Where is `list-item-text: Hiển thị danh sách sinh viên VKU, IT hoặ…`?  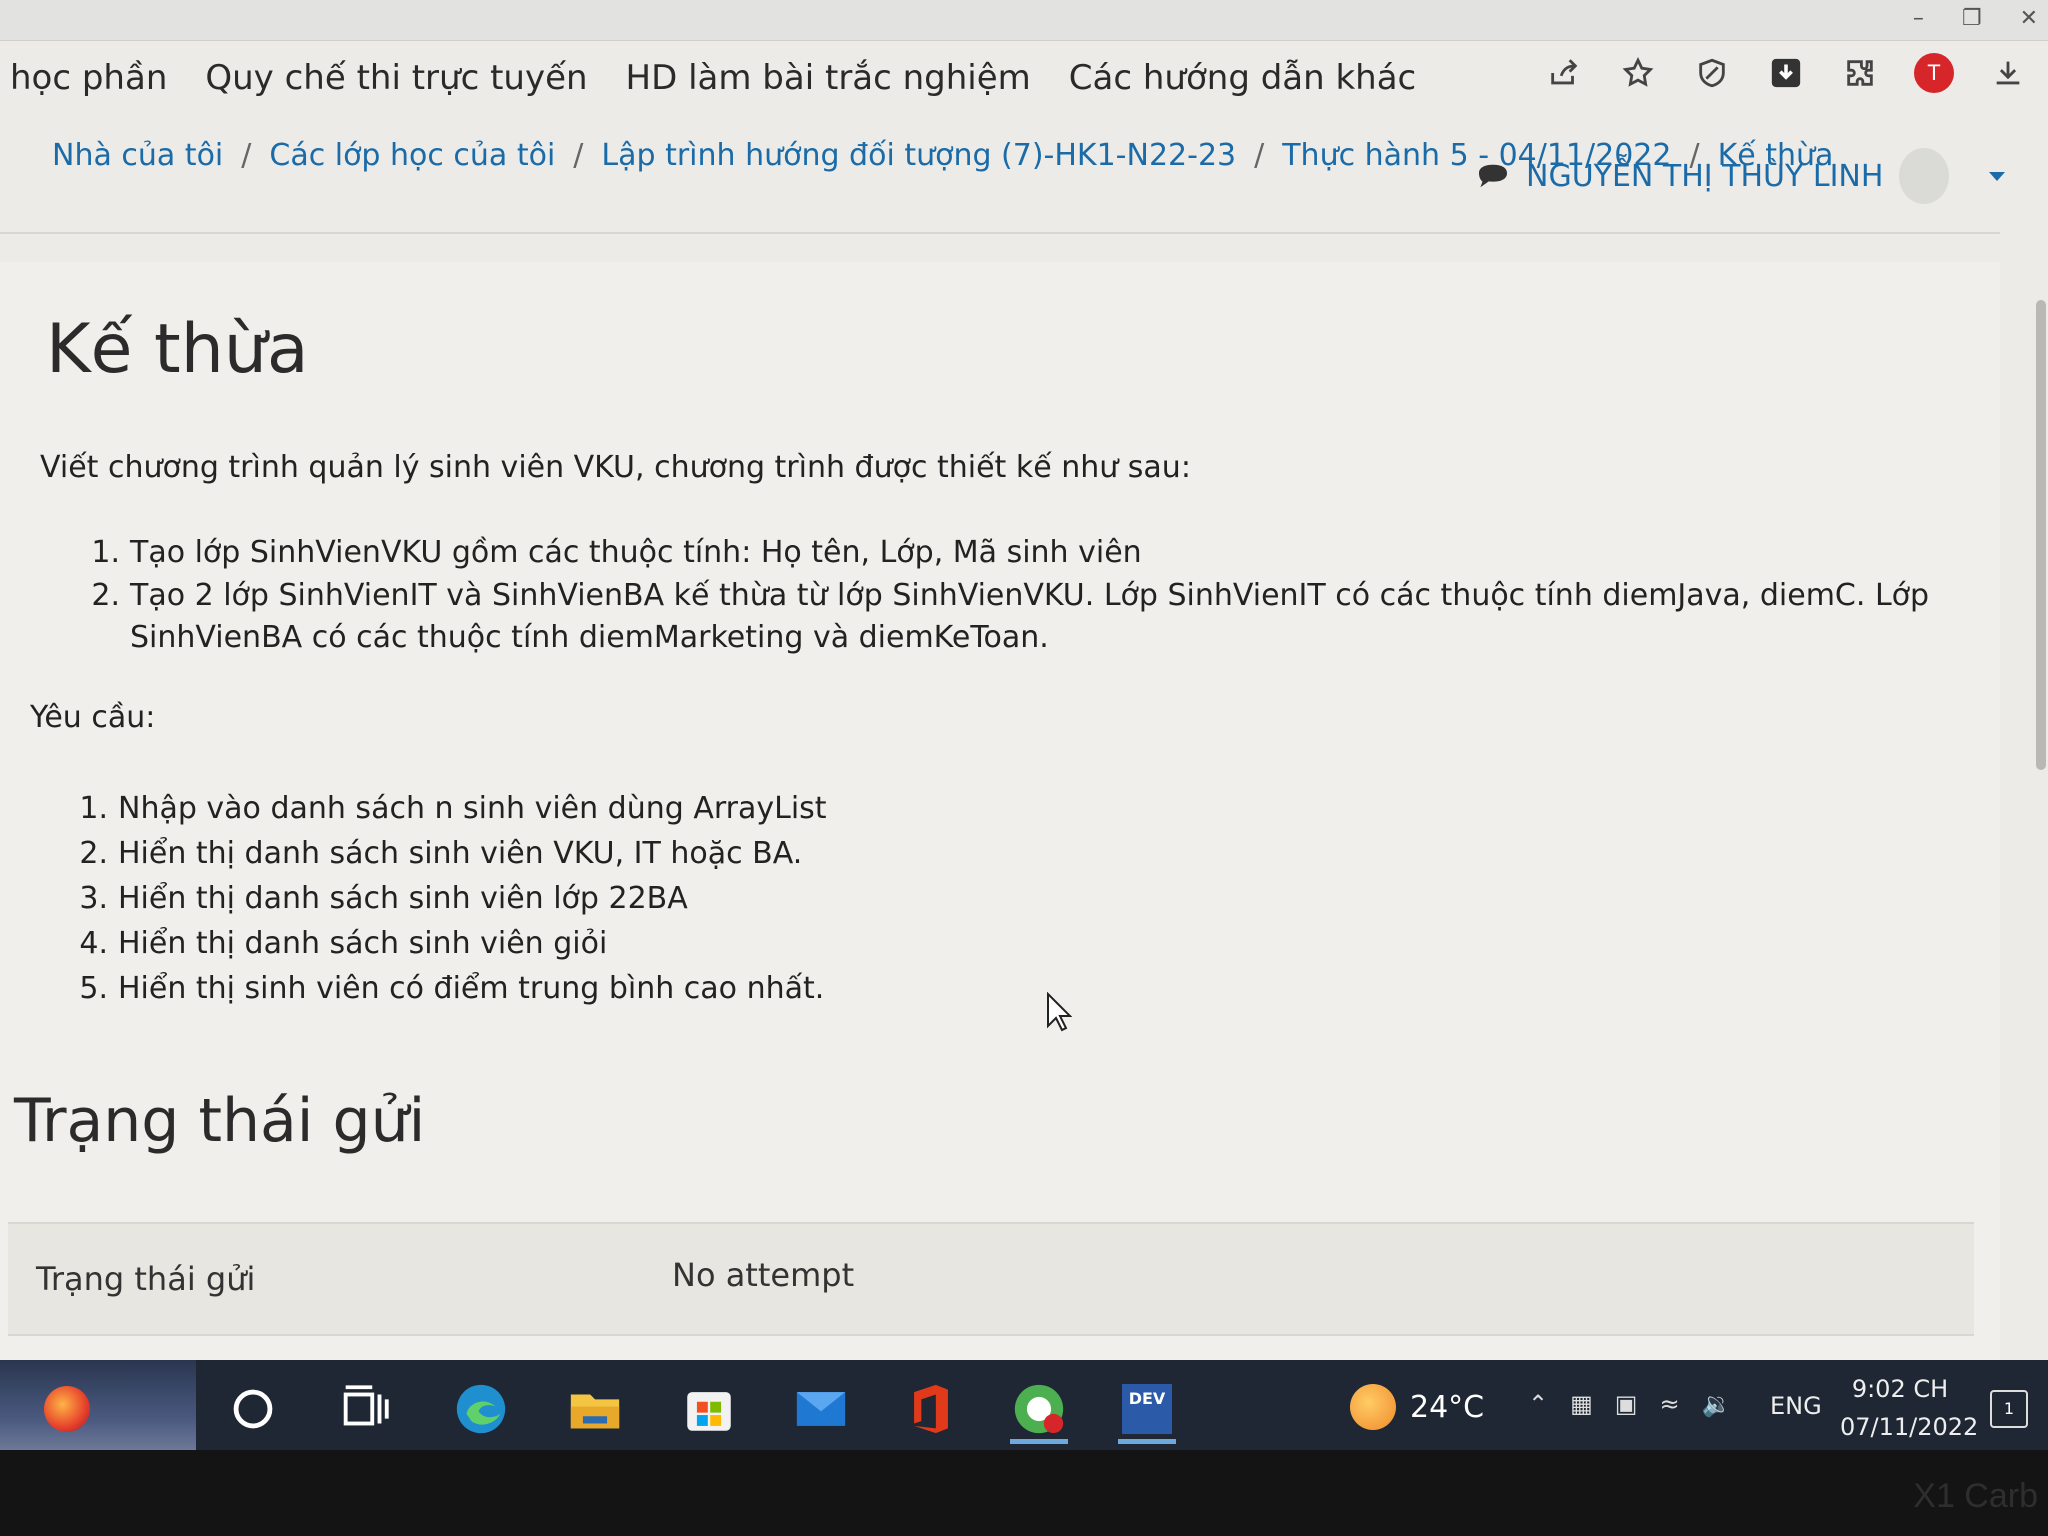
list-item-text: Hiển thị danh sách sinh viên VKU, IT hoặ… is located at coordinates (460, 853).